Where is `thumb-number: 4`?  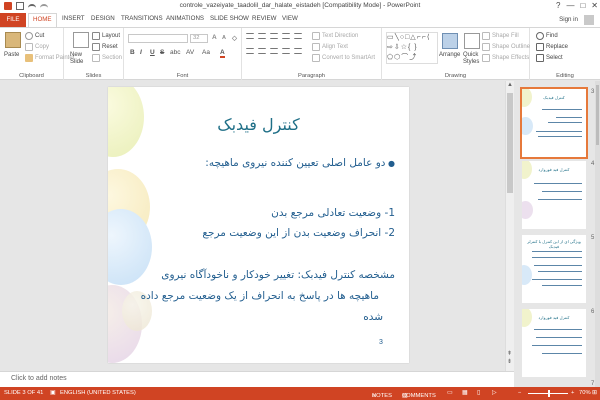
thumb-number: 4 is located at coordinates (593, 164).